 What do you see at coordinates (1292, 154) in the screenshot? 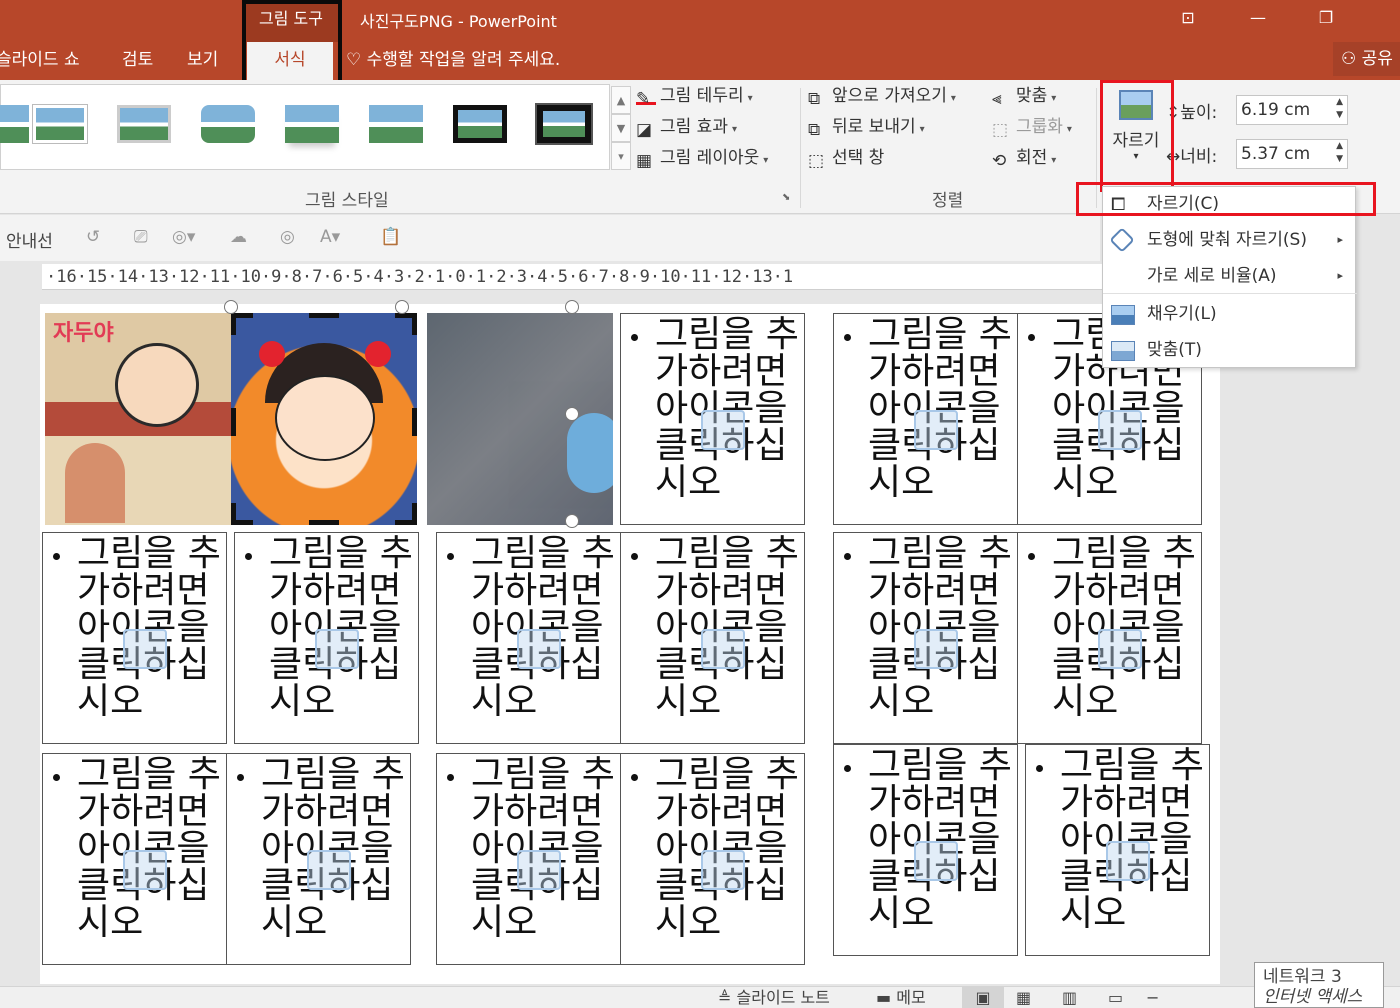
I see `width-field: 5.37 cm ▲ ▼` at bounding box center [1292, 154].